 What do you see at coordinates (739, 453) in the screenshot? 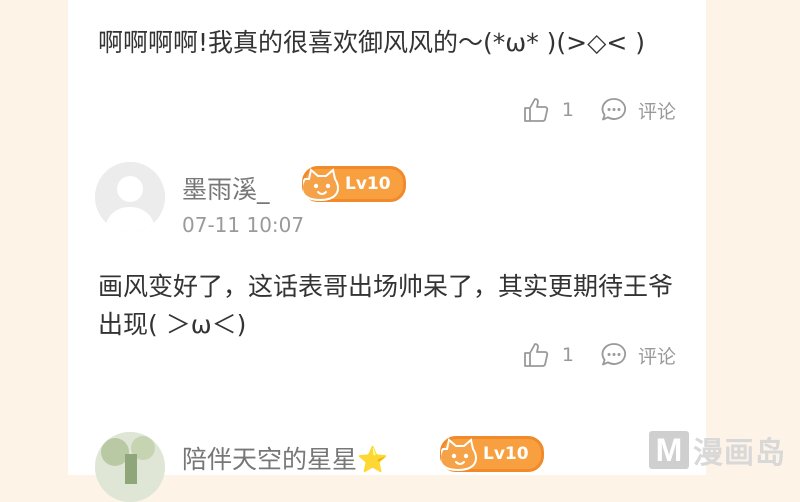
I see `watermark-text: 漫画岛` at bounding box center [739, 453].